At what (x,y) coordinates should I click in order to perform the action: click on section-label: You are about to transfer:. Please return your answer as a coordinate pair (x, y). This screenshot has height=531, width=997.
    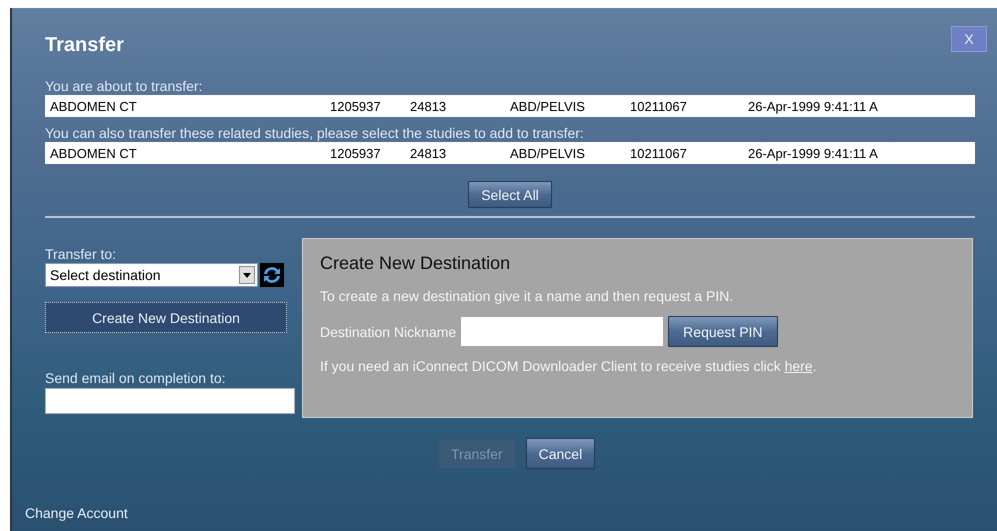
    Looking at the image, I should click on (123, 86).